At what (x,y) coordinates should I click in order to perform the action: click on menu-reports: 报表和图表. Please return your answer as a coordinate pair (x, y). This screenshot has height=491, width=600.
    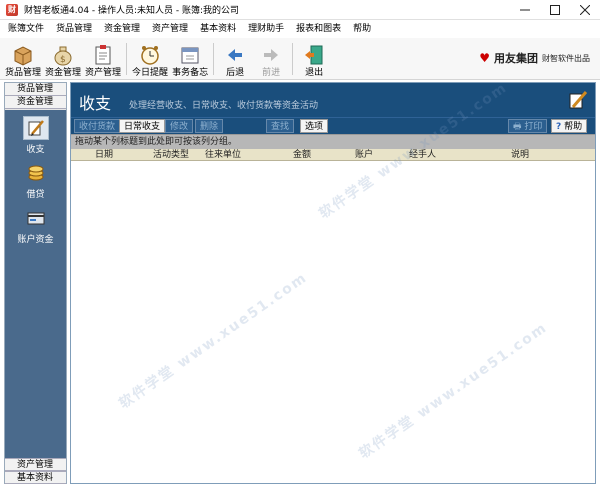
    Looking at the image, I should click on (318, 29).